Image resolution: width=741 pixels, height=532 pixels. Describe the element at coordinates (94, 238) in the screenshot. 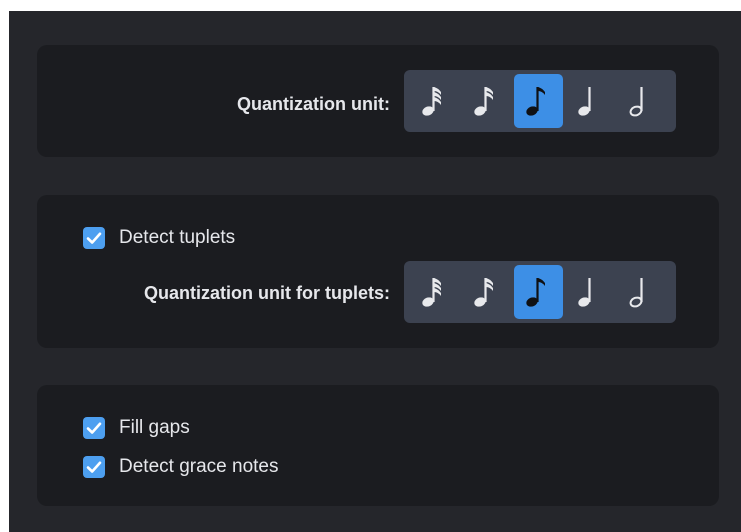

I see `detect-tuplets-checkbox` at that location.